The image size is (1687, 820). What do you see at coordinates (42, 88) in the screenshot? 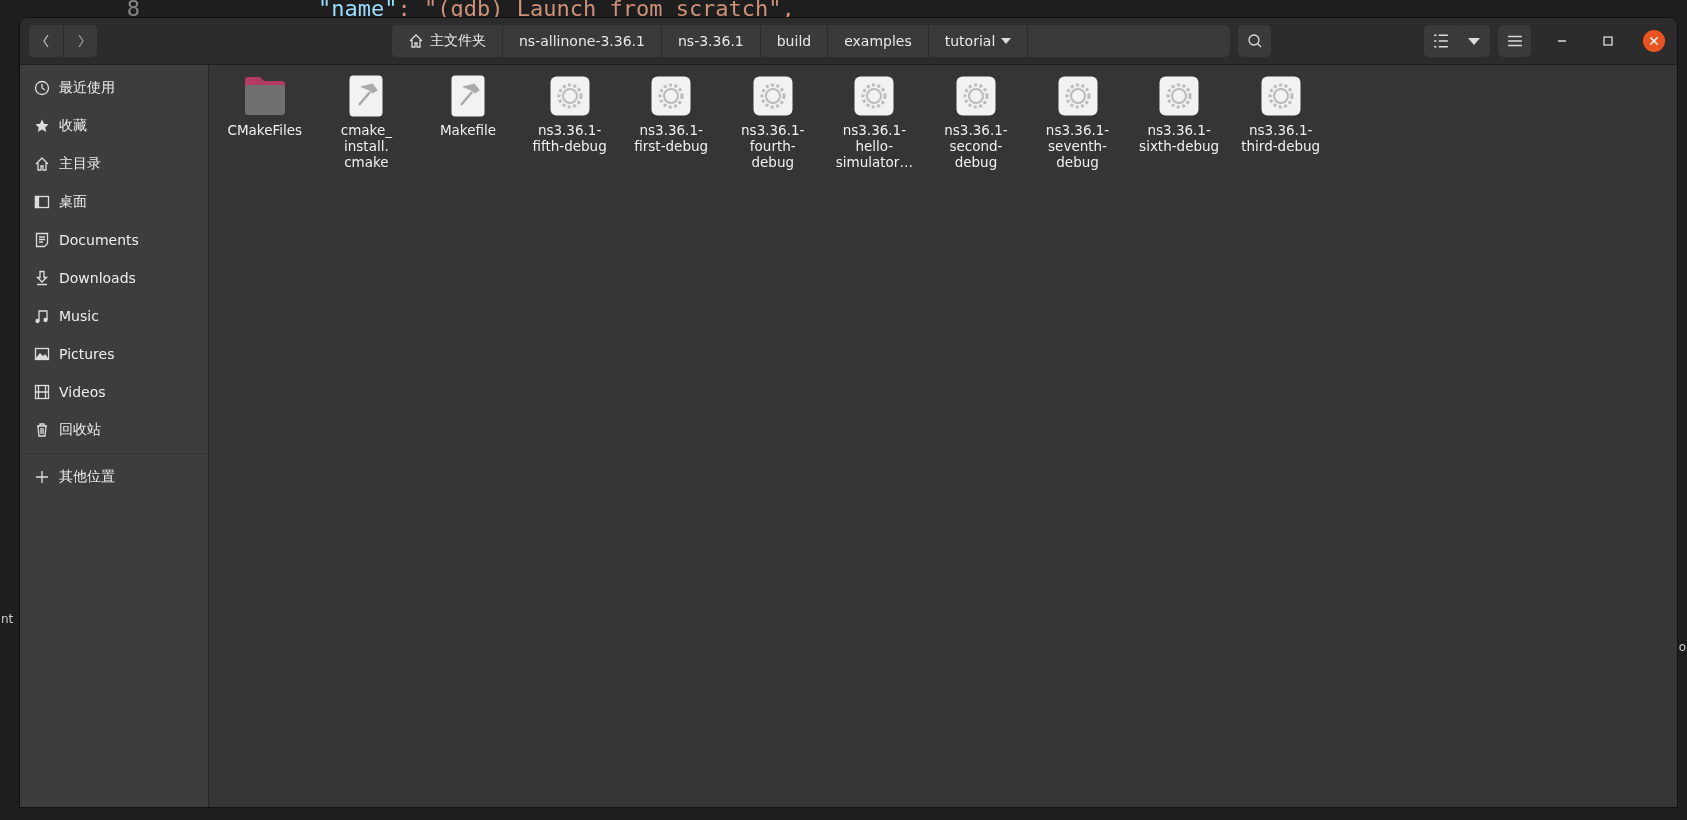
I see `clock-icon` at bounding box center [42, 88].